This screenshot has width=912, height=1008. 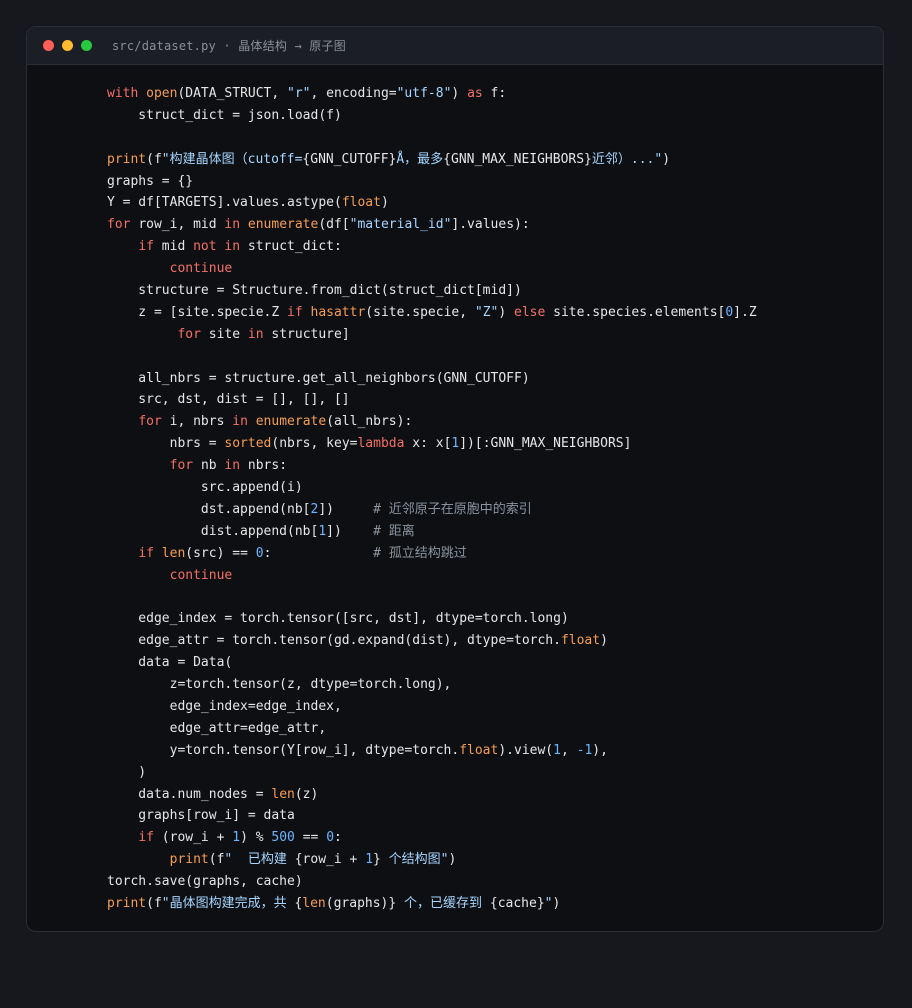 What do you see at coordinates (420, 159) in the screenshot?
I see `code-token: Å，最多` at bounding box center [420, 159].